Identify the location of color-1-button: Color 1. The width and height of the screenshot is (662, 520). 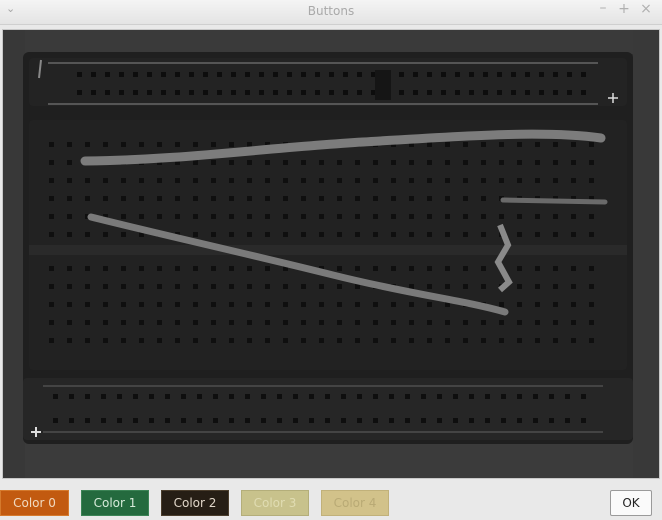
(115, 503).